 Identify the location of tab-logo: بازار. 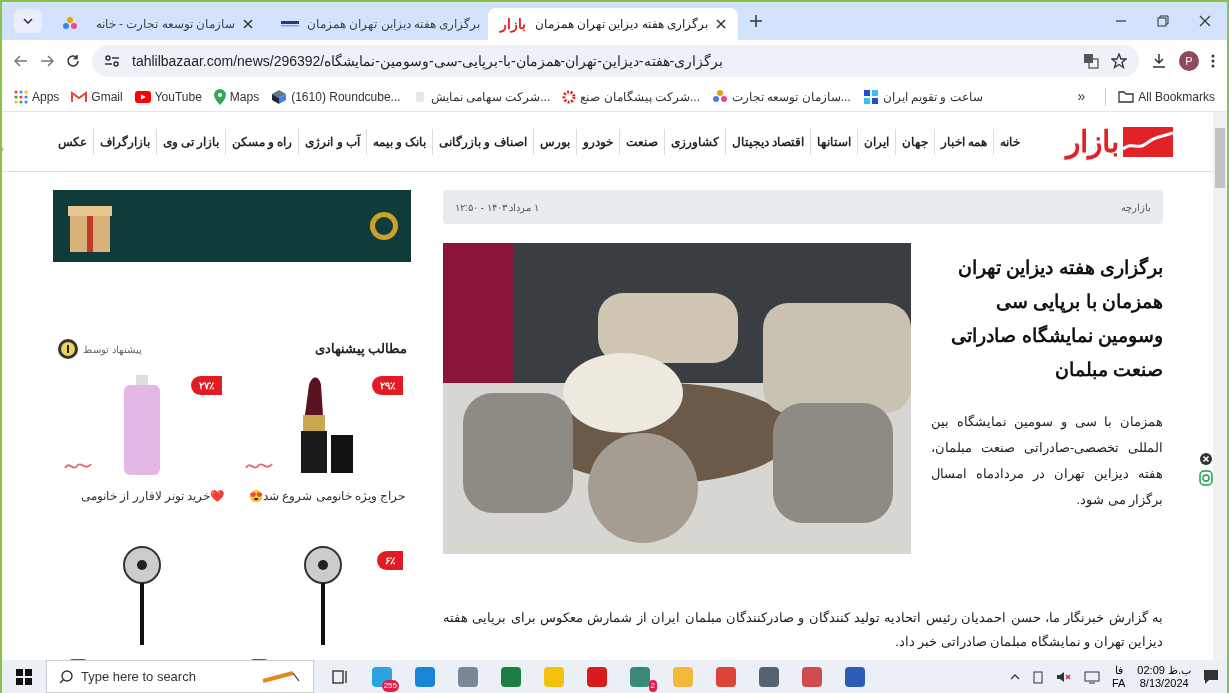
(513, 24).